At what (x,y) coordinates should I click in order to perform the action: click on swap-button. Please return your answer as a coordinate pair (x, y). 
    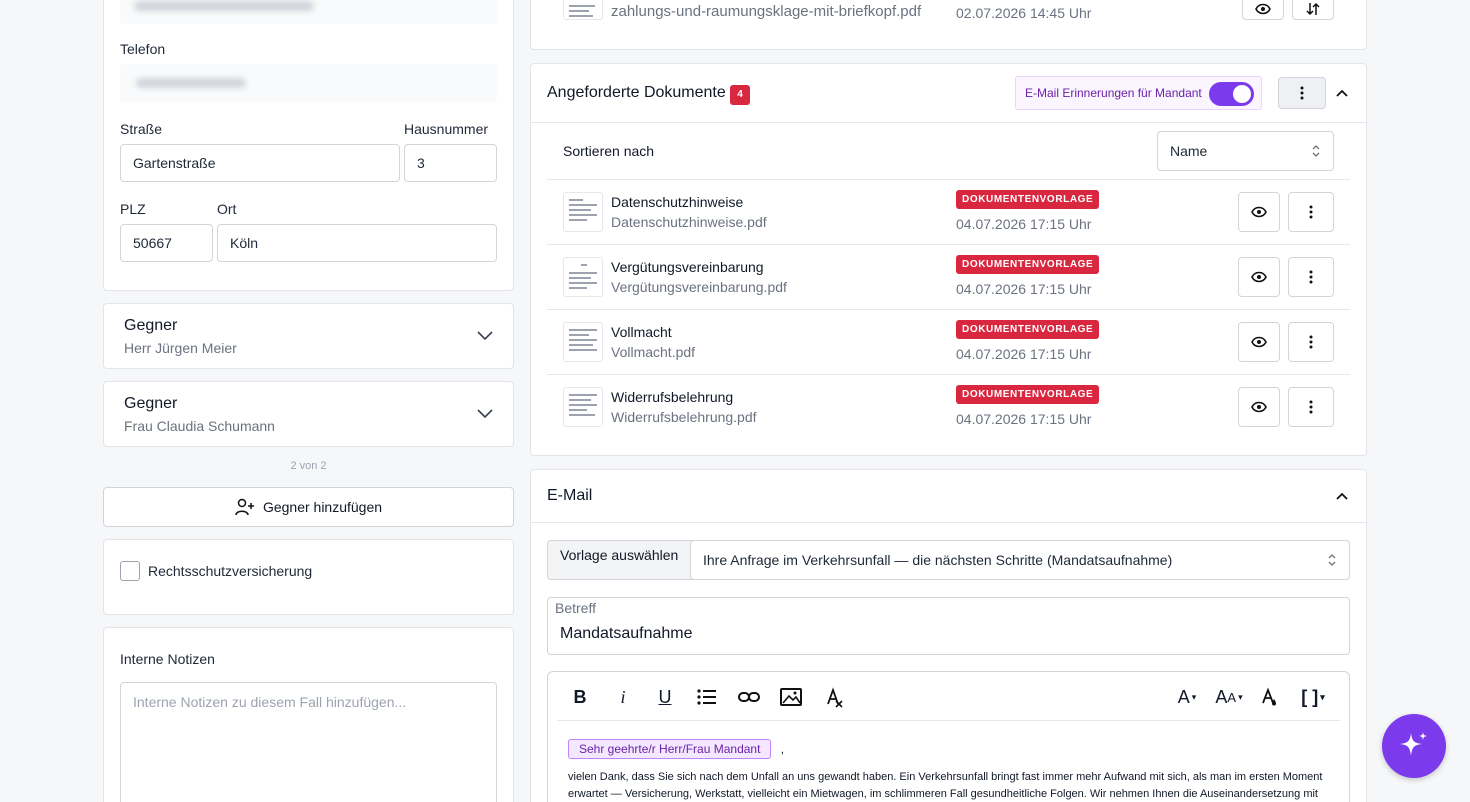
    Looking at the image, I should click on (1313, 10).